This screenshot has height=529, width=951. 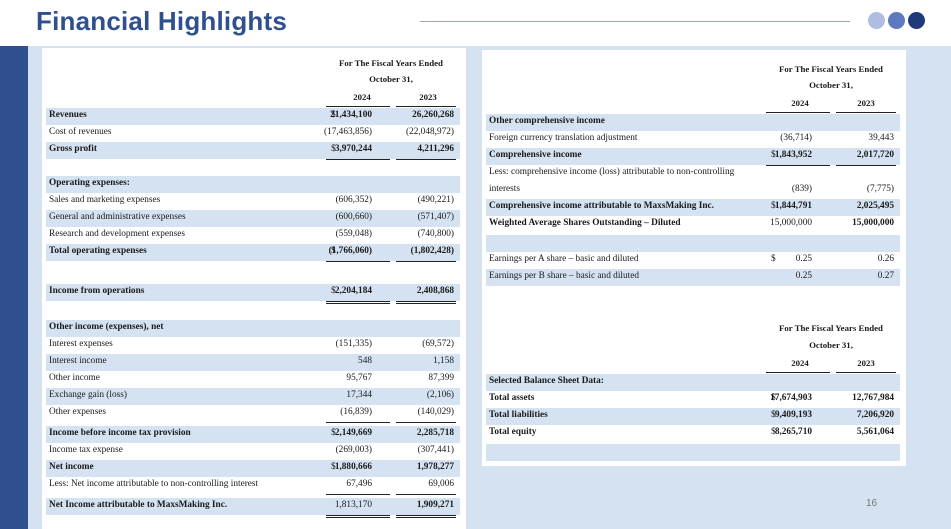 What do you see at coordinates (359, 378) in the screenshot?
I see `income-row-value-2024: 95,767` at bounding box center [359, 378].